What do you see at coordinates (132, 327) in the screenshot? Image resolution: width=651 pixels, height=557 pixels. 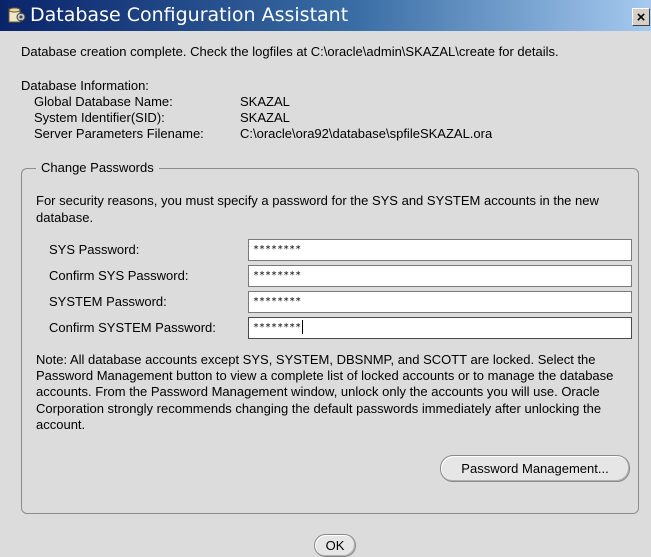 I see `confirm-system-password-label: Confirm SYSTEM Password:` at bounding box center [132, 327].